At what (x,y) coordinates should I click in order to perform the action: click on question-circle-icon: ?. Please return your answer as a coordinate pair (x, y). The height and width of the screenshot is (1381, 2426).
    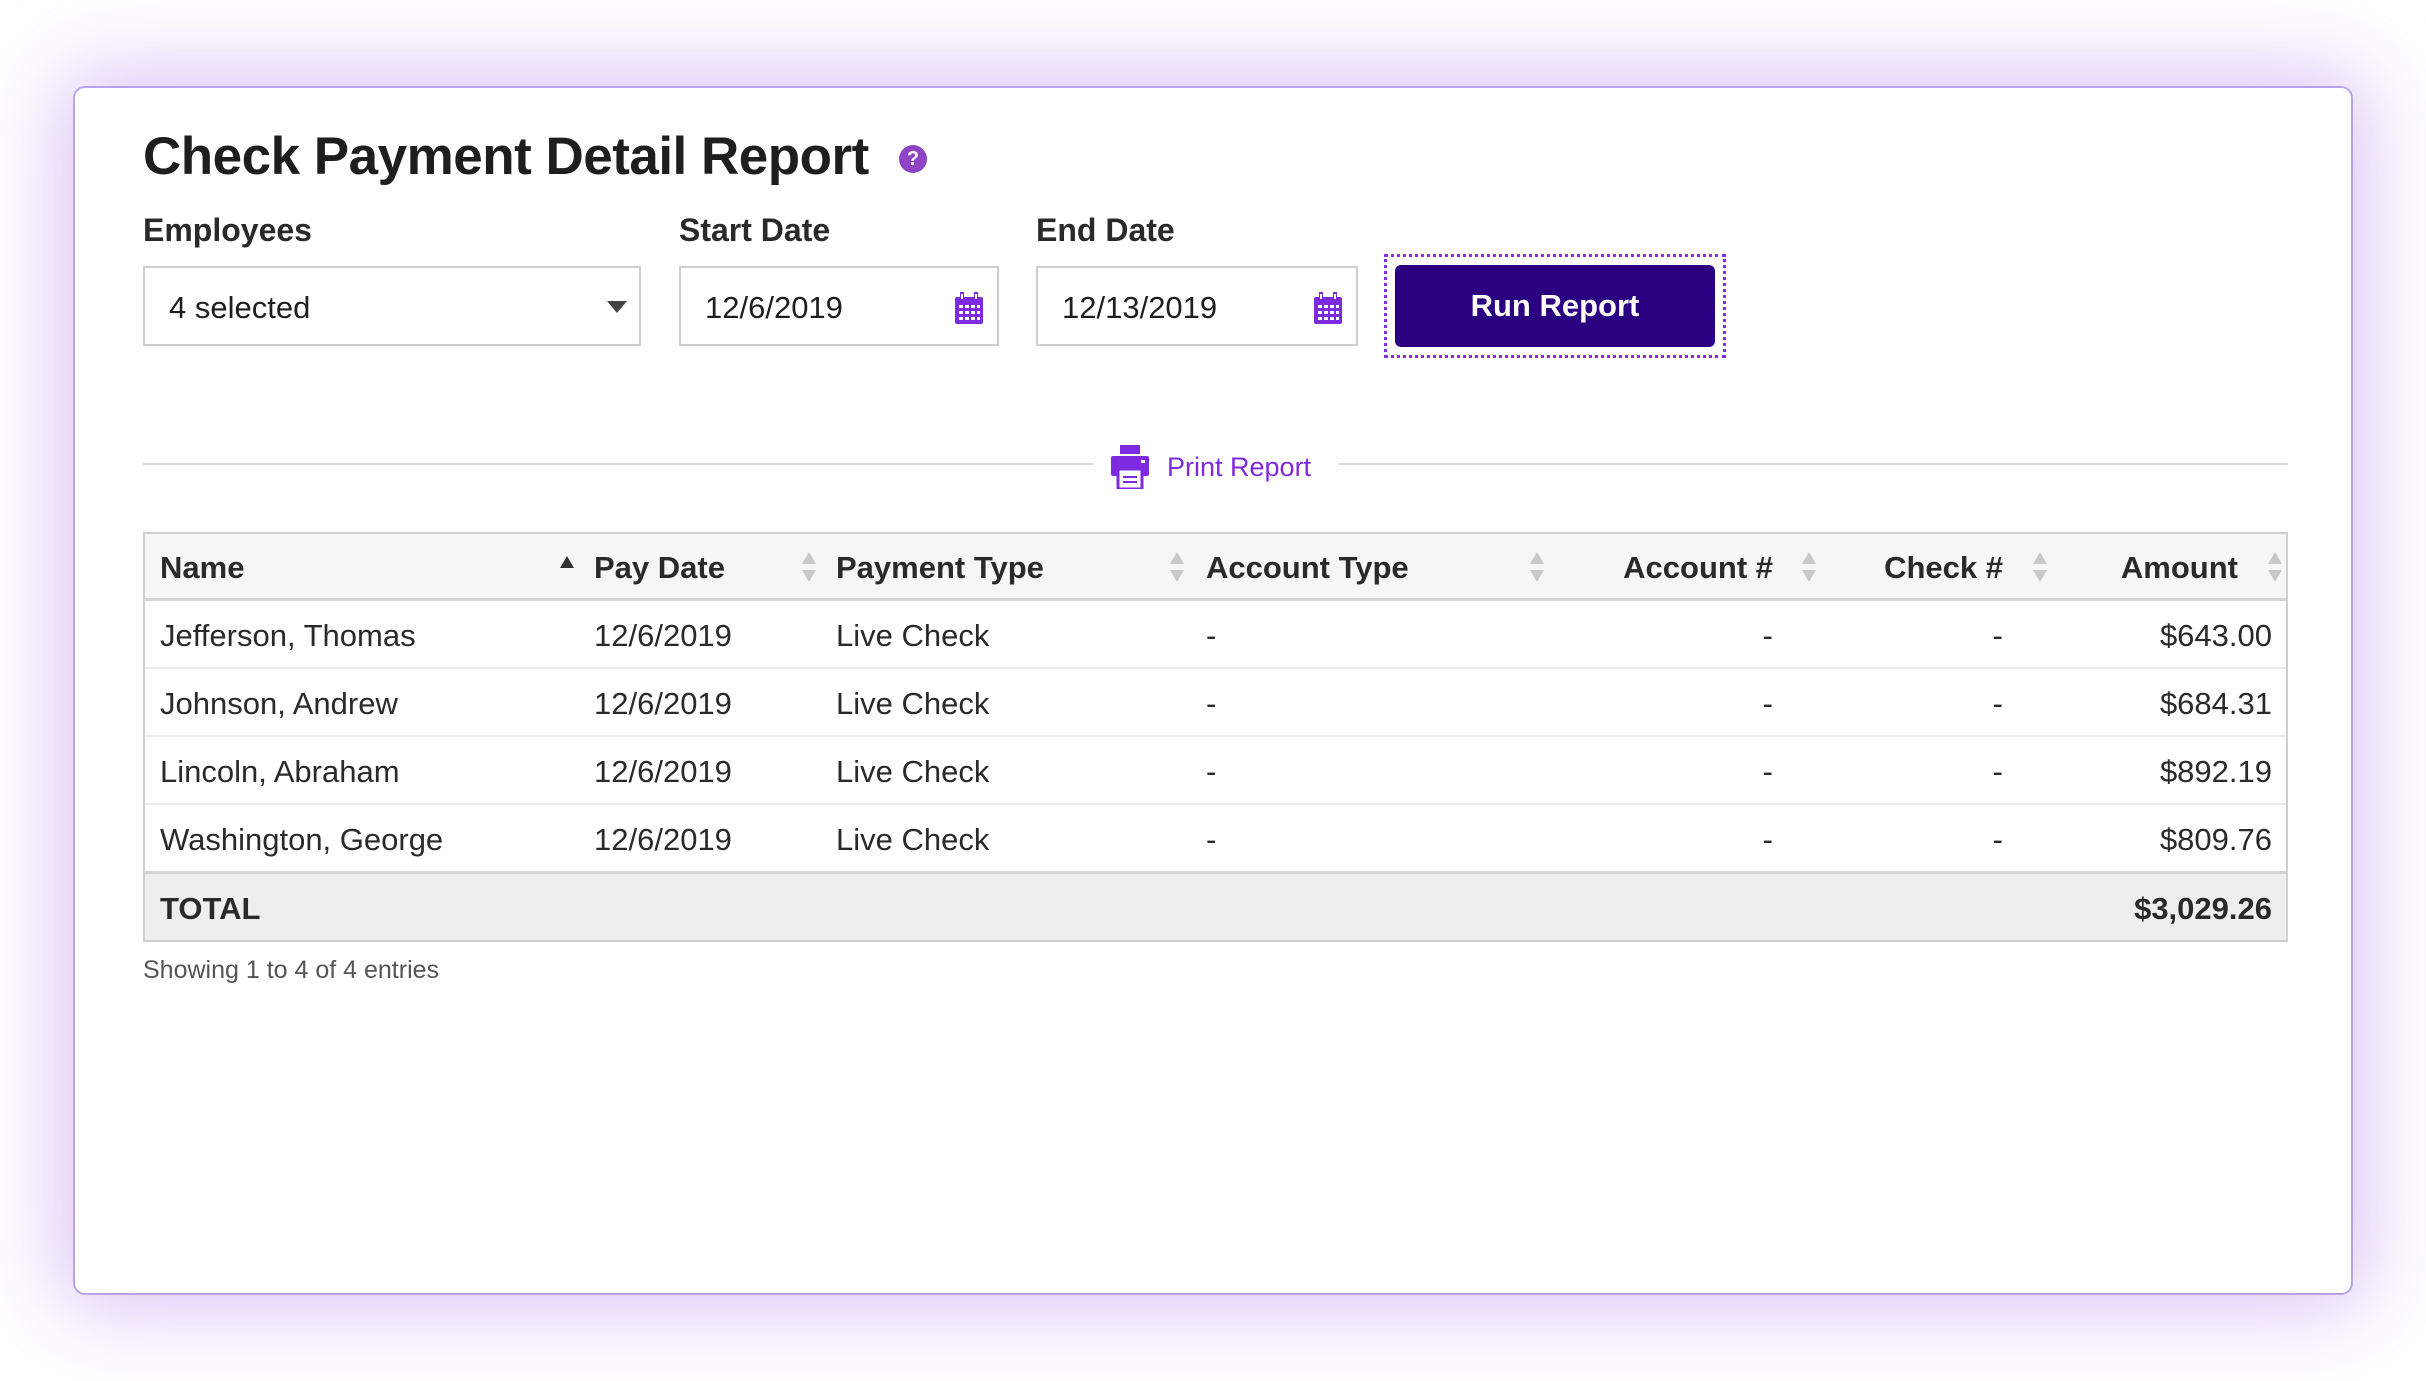
    Looking at the image, I should click on (913, 159).